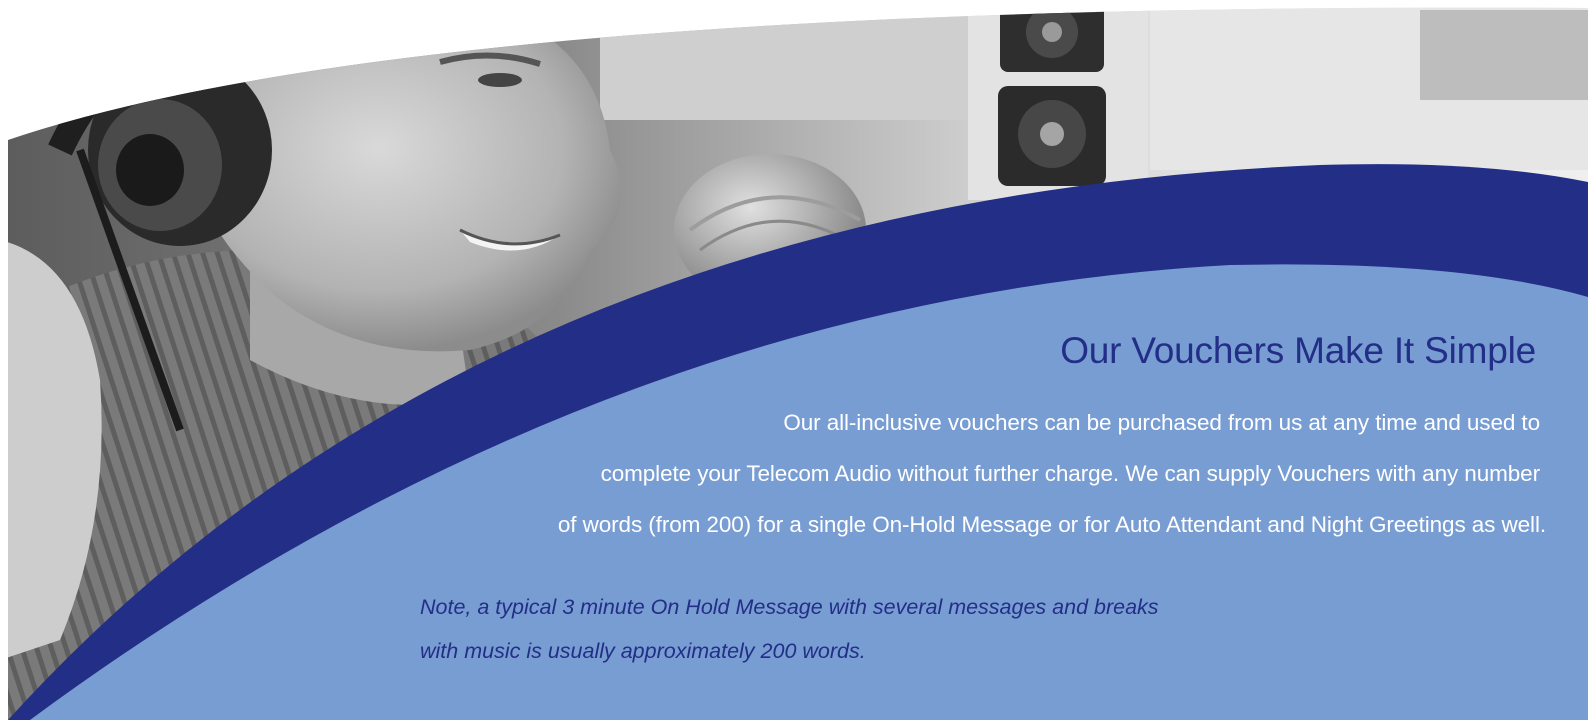 This screenshot has width=1588, height=720. What do you see at coordinates (1298, 350) in the screenshot?
I see `banner-heading: Our Vouchers Make It Simple` at bounding box center [1298, 350].